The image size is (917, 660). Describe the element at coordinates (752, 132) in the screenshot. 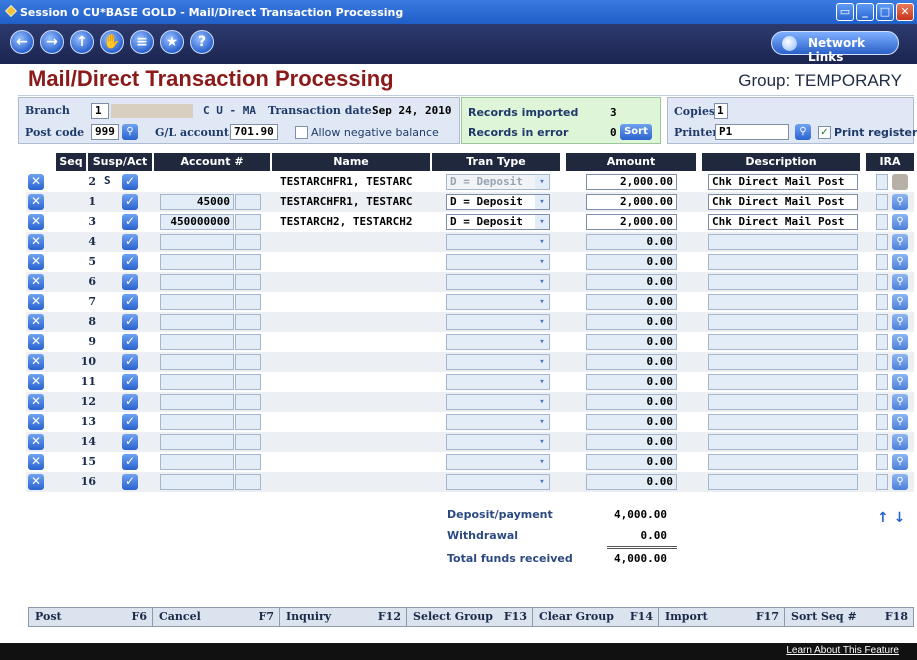

I see `printer-field: P1` at that location.